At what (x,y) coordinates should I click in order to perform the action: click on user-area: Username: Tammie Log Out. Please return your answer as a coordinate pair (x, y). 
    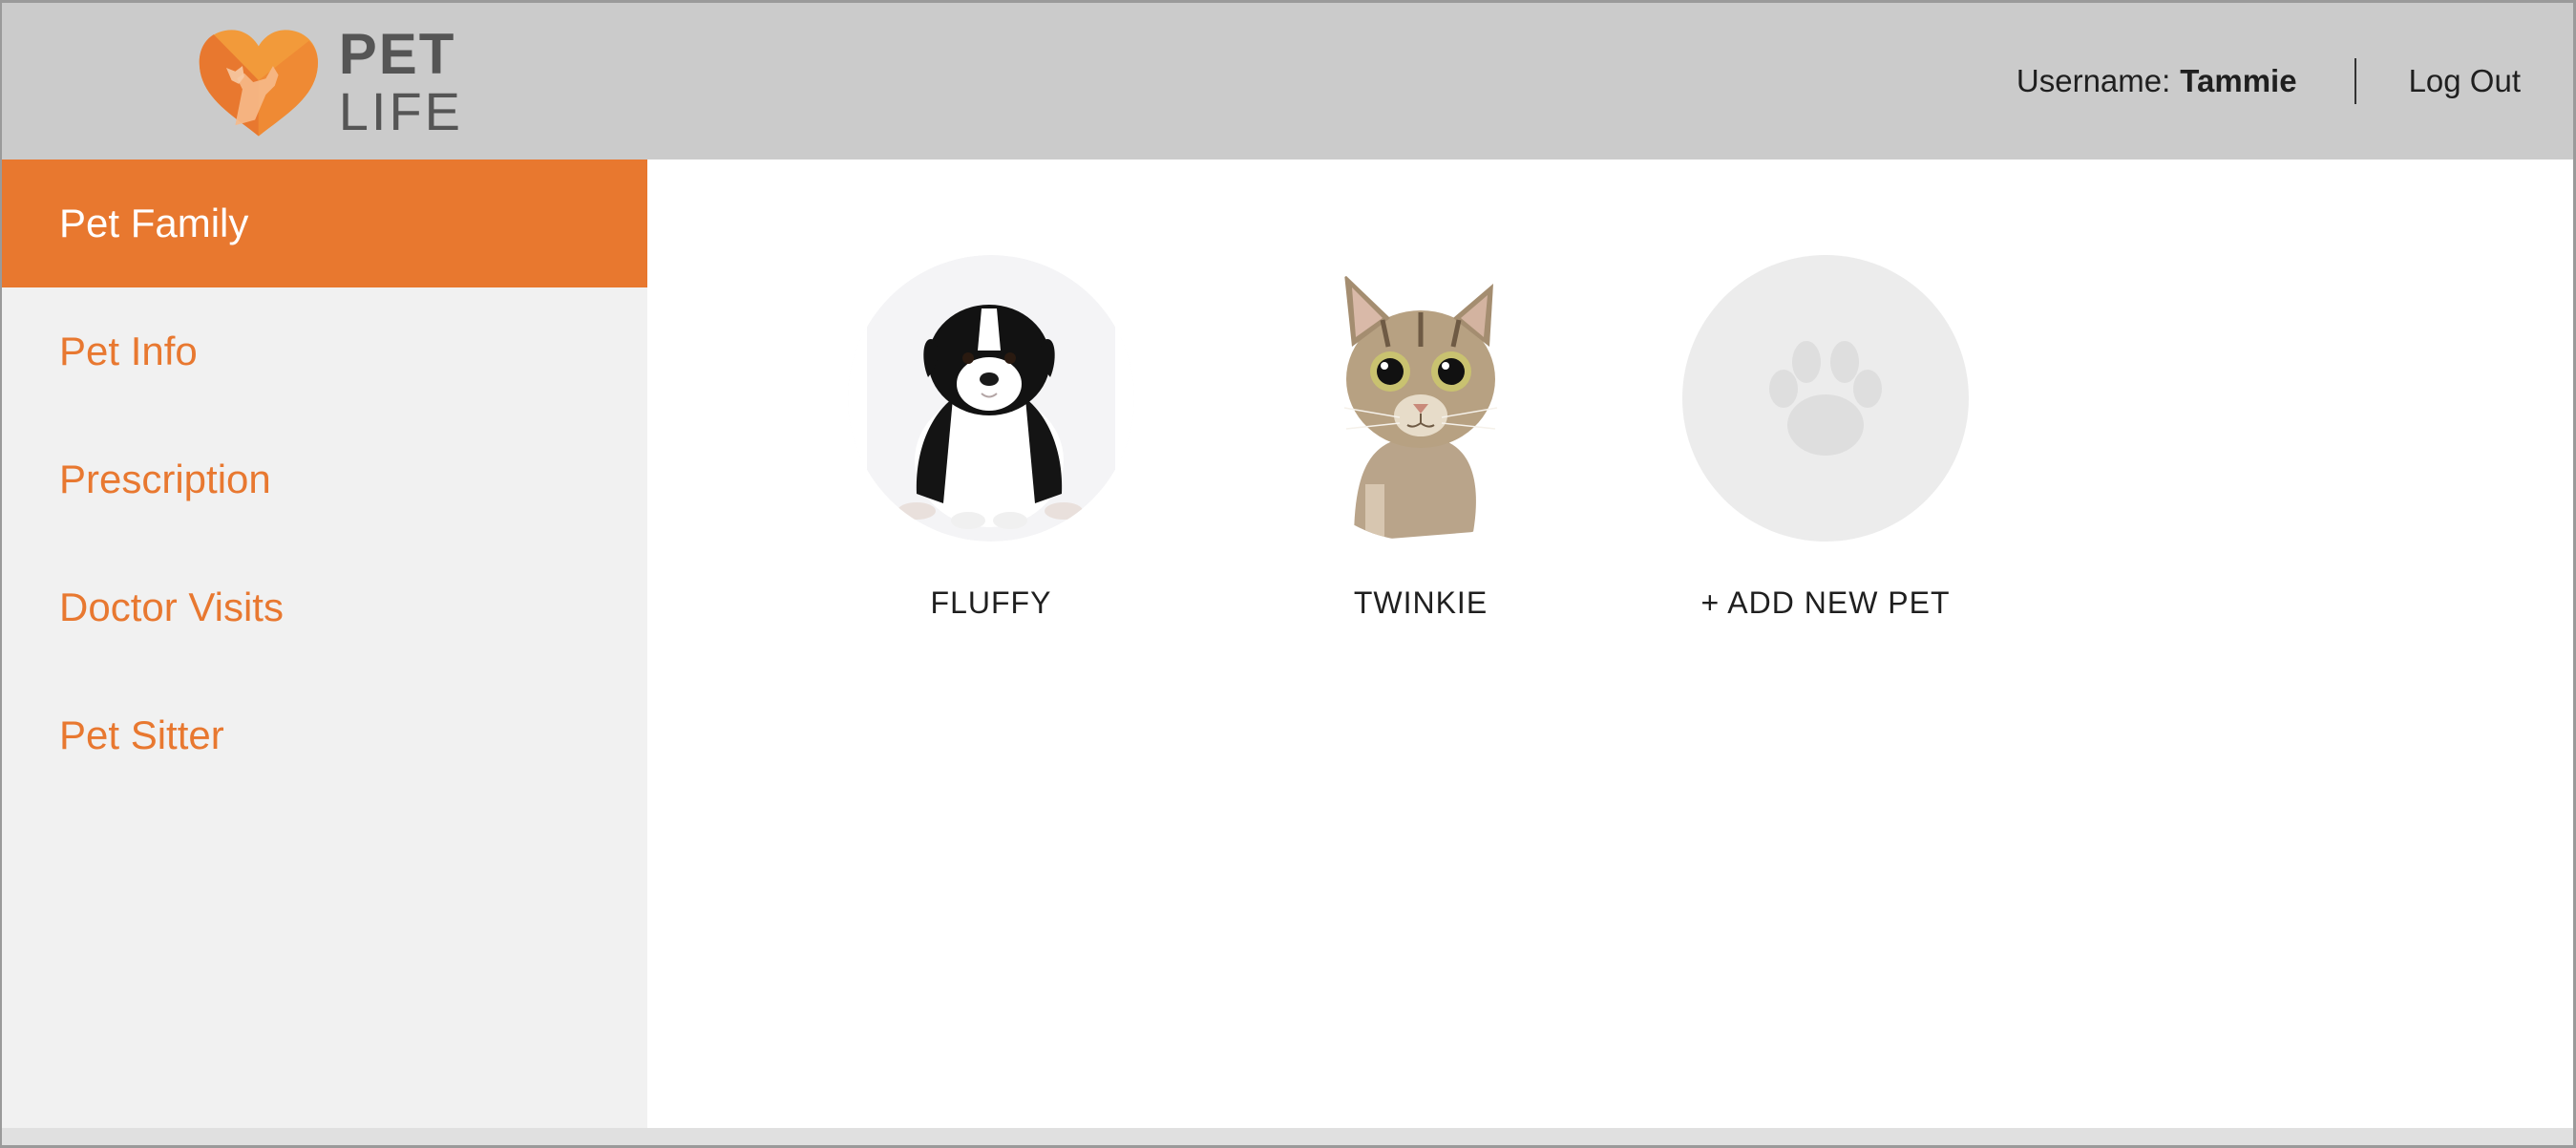
    Looking at the image, I should click on (2268, 81).